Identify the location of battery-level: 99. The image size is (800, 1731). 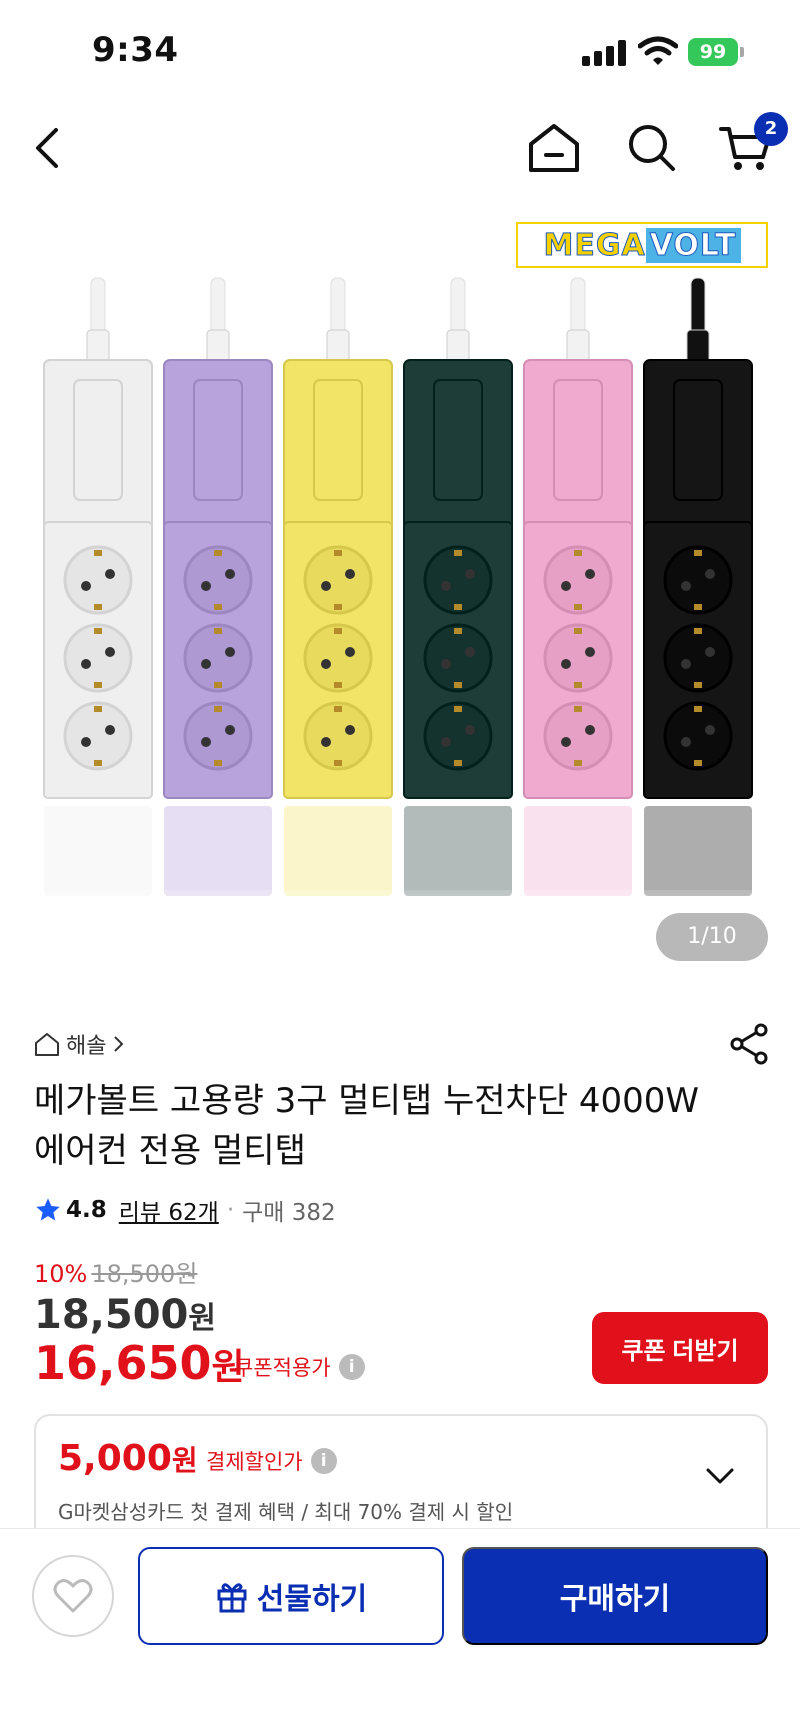
(713, 52).